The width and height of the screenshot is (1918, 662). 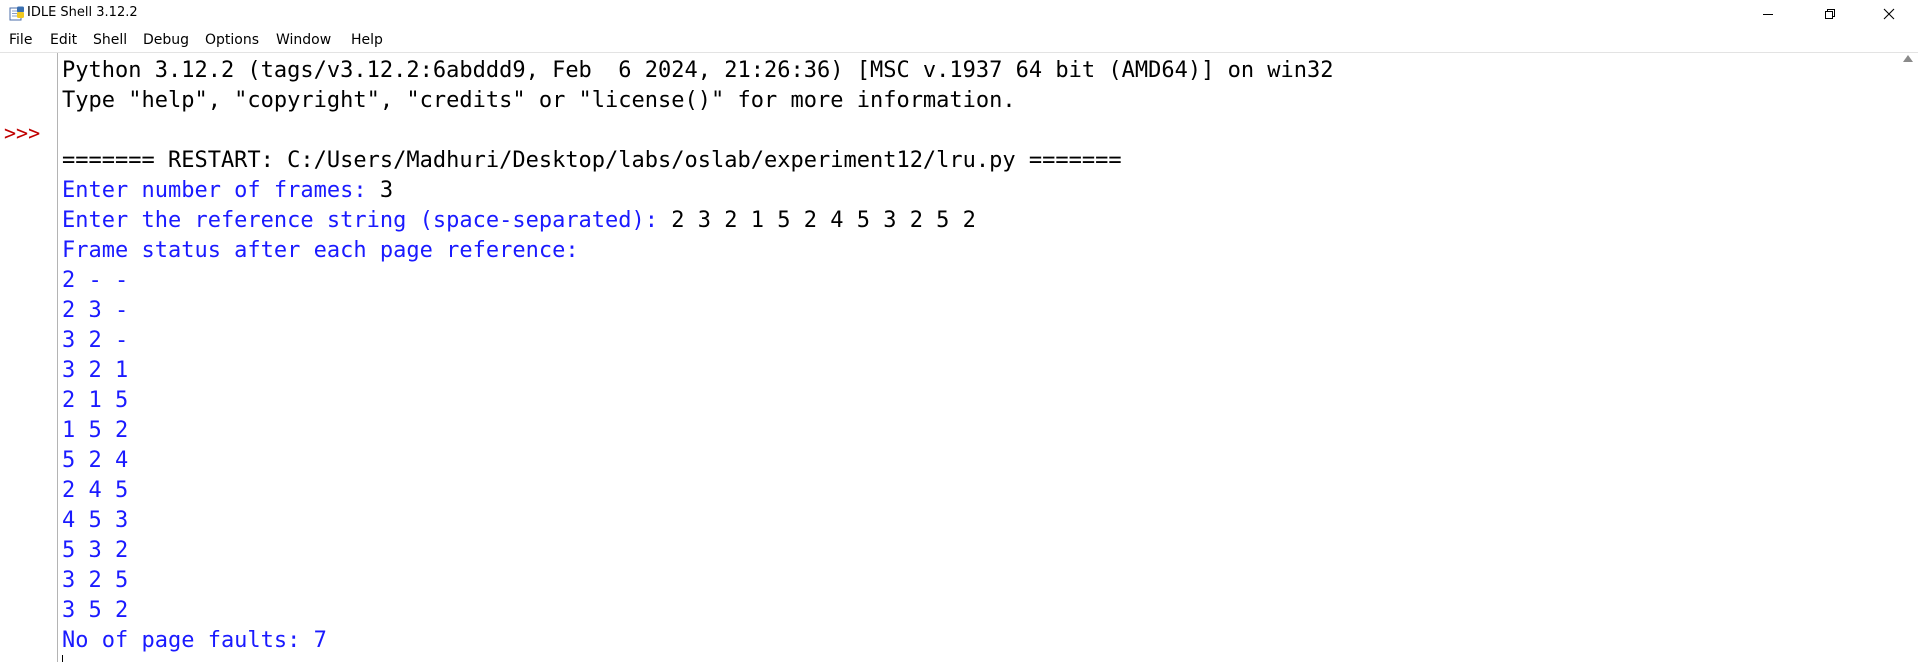 I want to click on reference-user-input: 2 3 2 1 5 2 4 5 3 2 5 2, so click(x=823, y=220).